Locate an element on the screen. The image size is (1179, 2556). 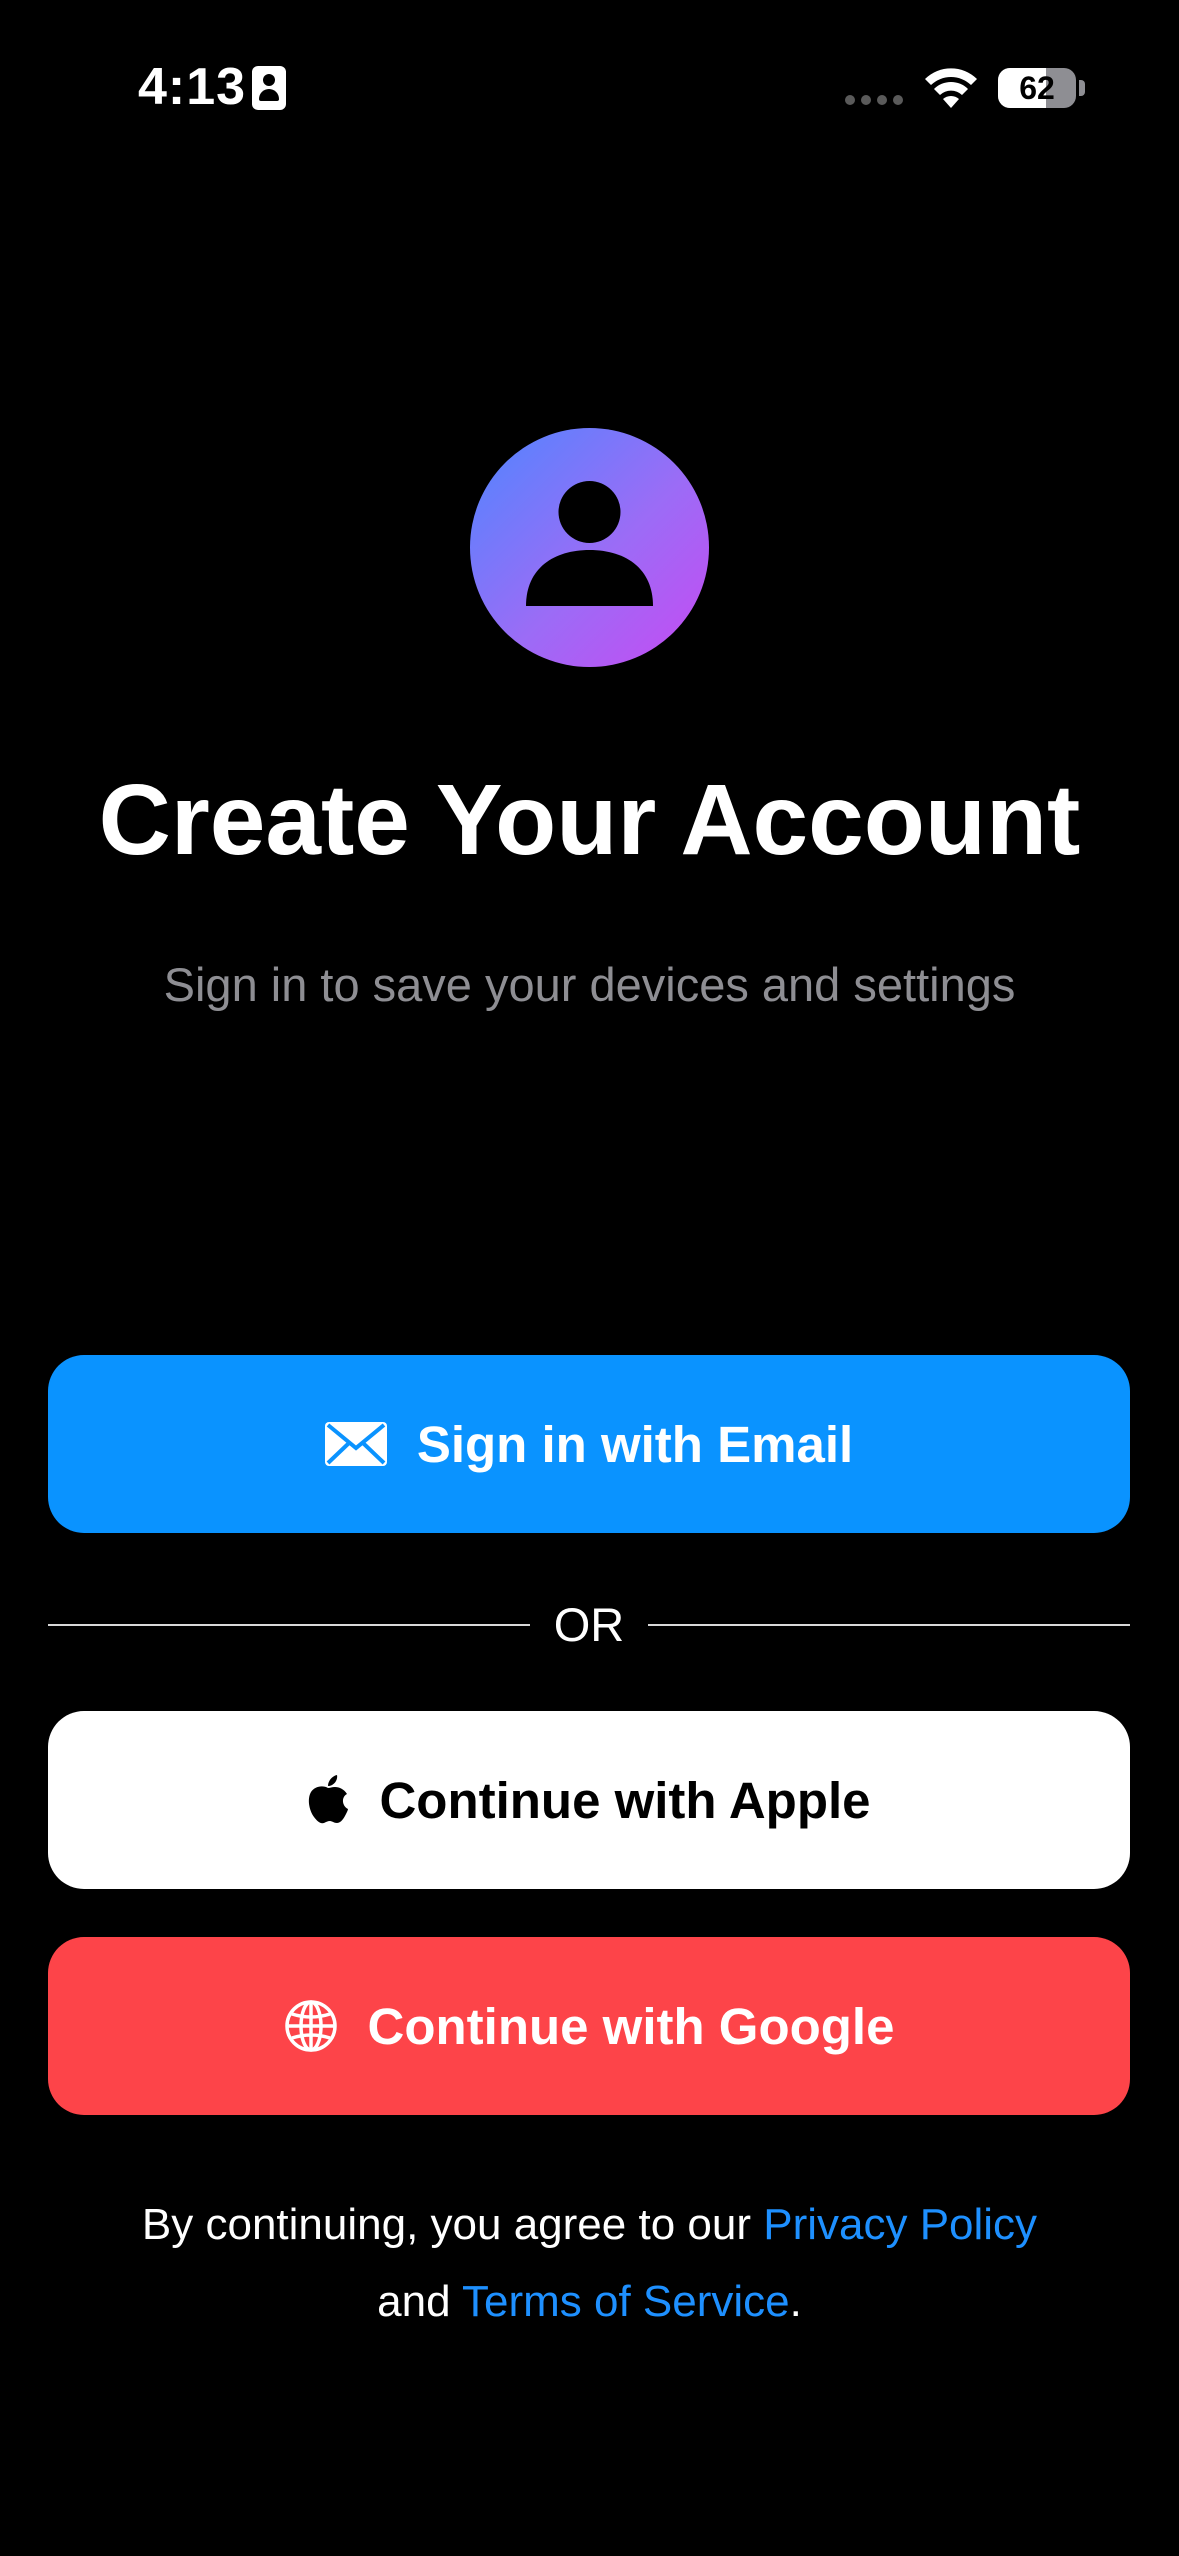
sign-in-email-button: Sign in with Email is located at coordinates (589, 1444).